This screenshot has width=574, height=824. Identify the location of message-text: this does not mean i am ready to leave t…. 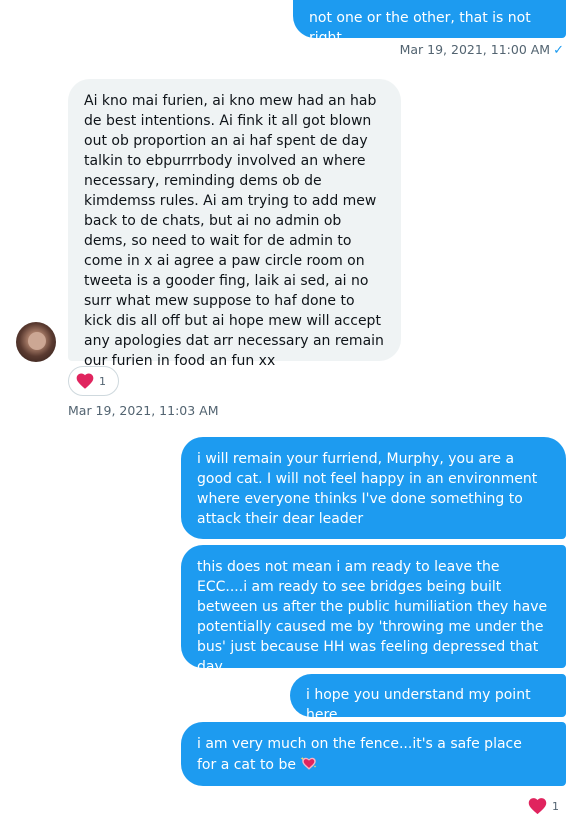
(372, 617).